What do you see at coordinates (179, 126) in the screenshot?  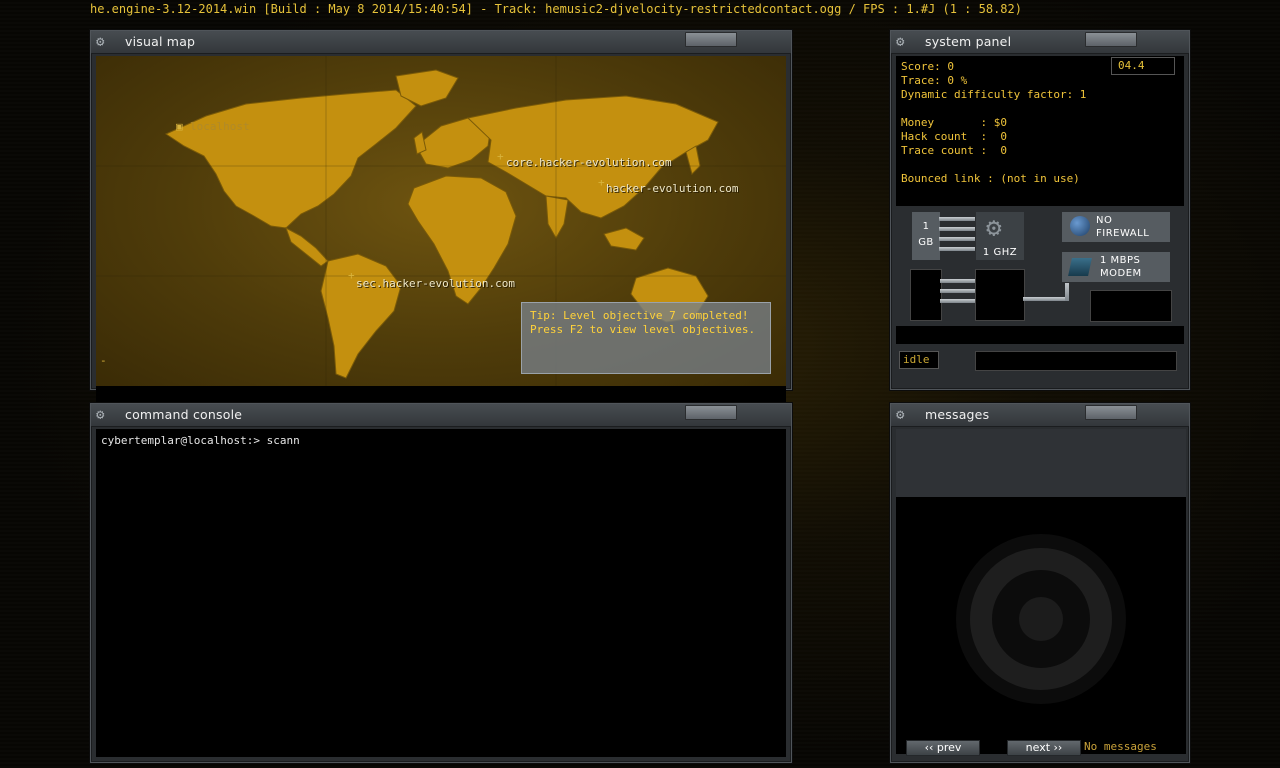 I see `localhost-node-marker: ▣` at bounding box center [179, 126].